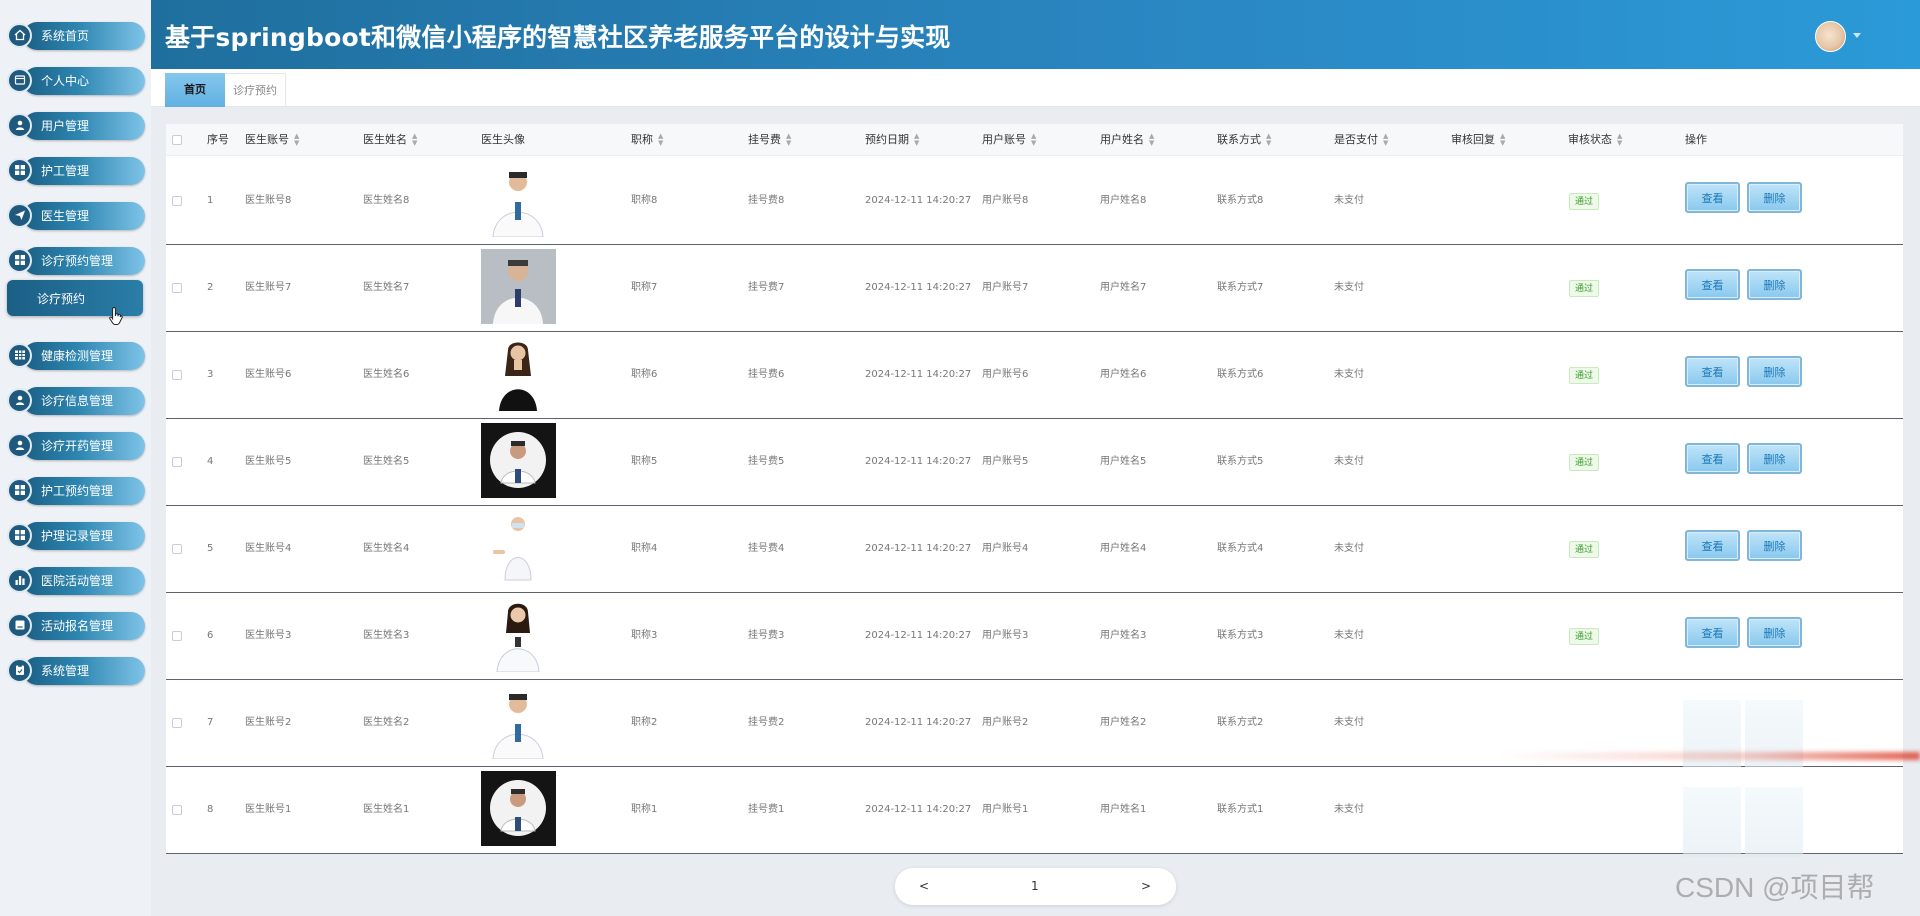 The image size is (1920, 916). Describe the element at coordinates (769, 140) in the screenshot. I see `col-fee: 挂号费 ▲ ▼` at that location.